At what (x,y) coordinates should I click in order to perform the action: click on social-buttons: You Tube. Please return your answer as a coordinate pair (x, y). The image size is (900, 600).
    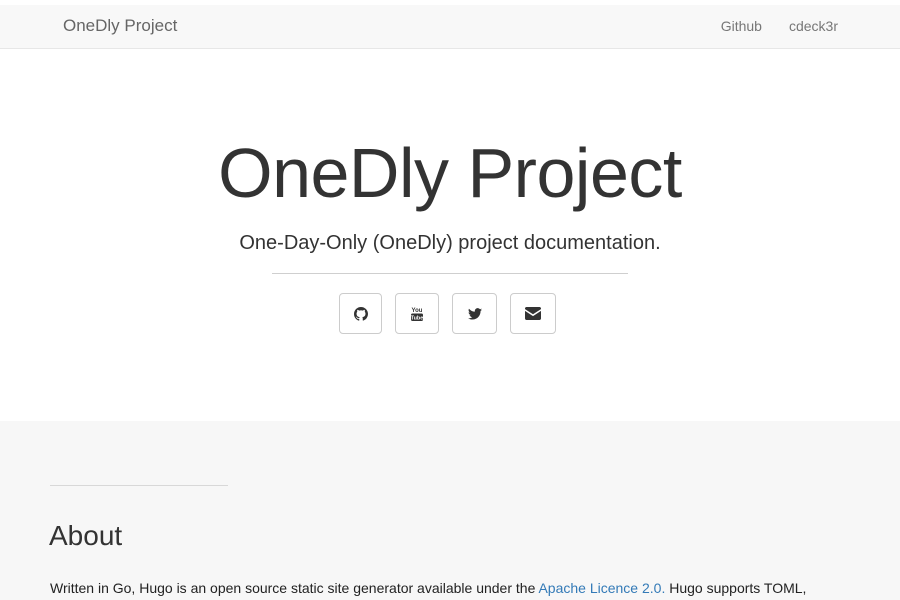
    Looking at the image, I should click on (447, 313).